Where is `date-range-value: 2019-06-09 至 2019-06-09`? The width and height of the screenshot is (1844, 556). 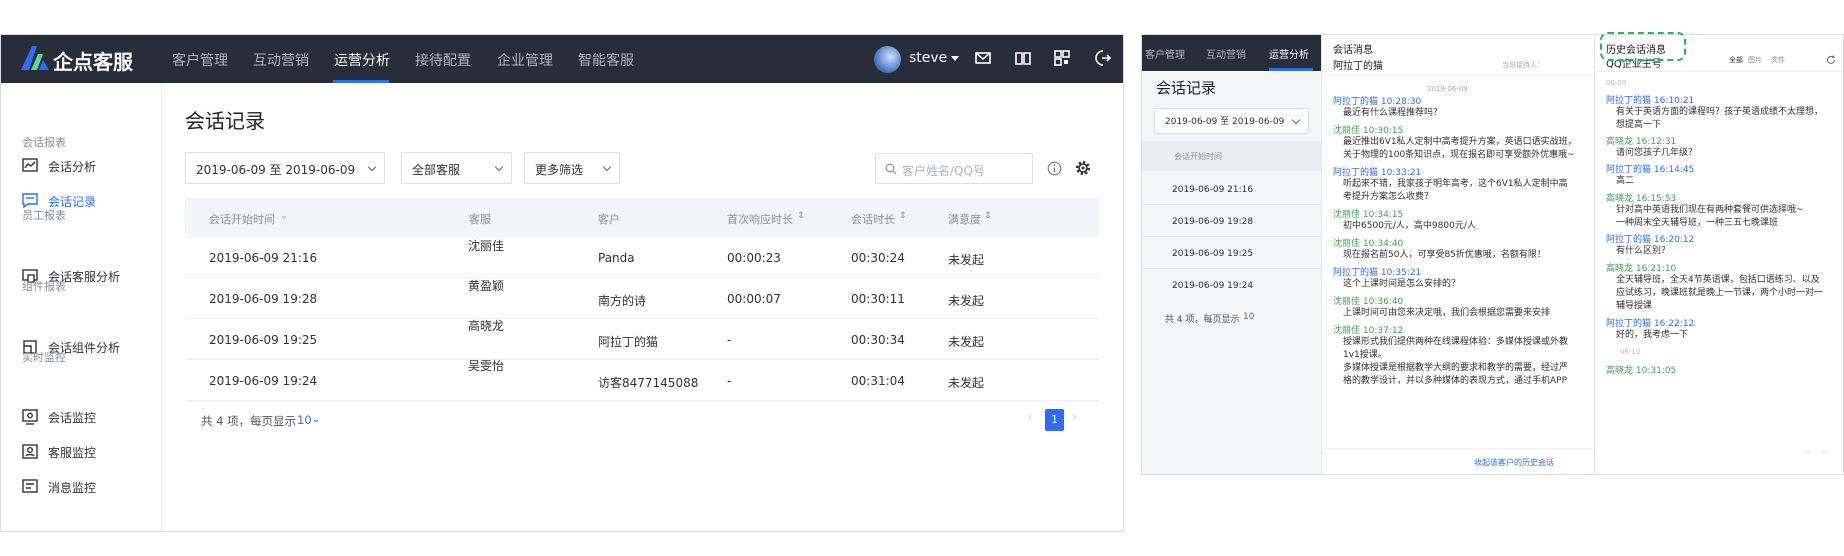
date-range-value: 2019-06-09 至 2019-06-09 is located at coordinates (1225, 122).